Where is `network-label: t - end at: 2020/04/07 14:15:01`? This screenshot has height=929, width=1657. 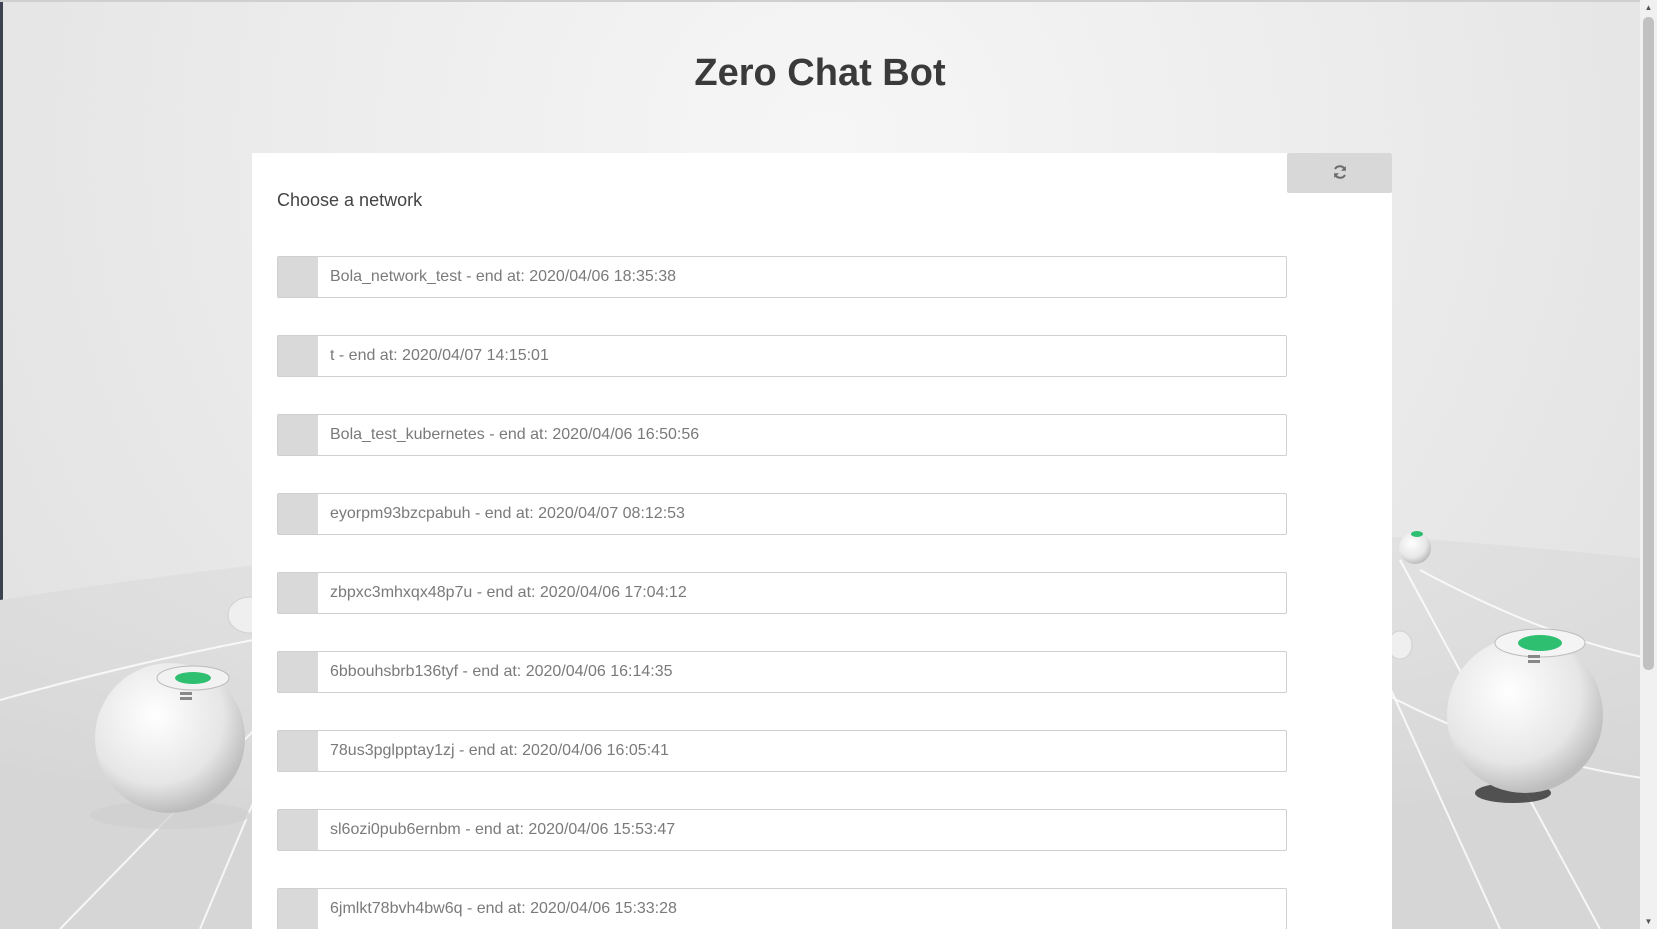 network-label: t - end at: 2020/04/07 14:15:01 is located at coordinates (439, 355).